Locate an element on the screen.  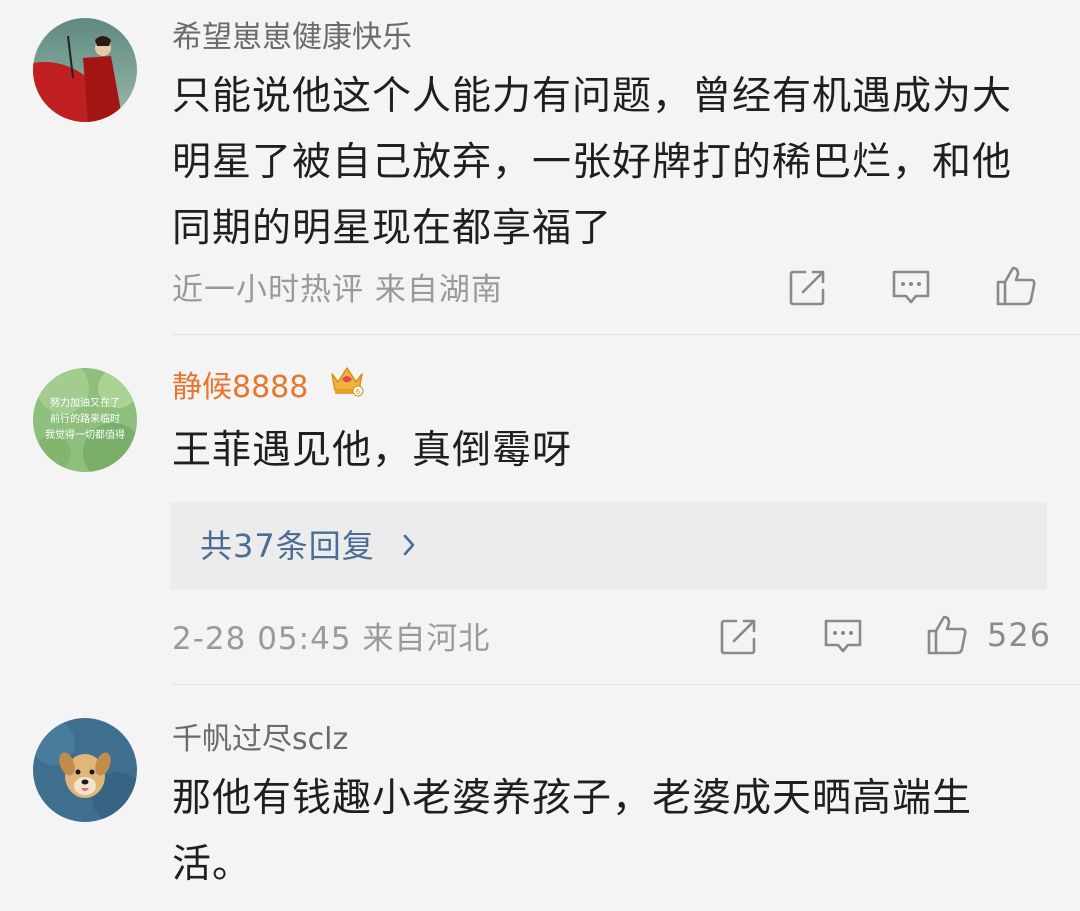
dog-avatar-icon is located at coordinates (85, 770).